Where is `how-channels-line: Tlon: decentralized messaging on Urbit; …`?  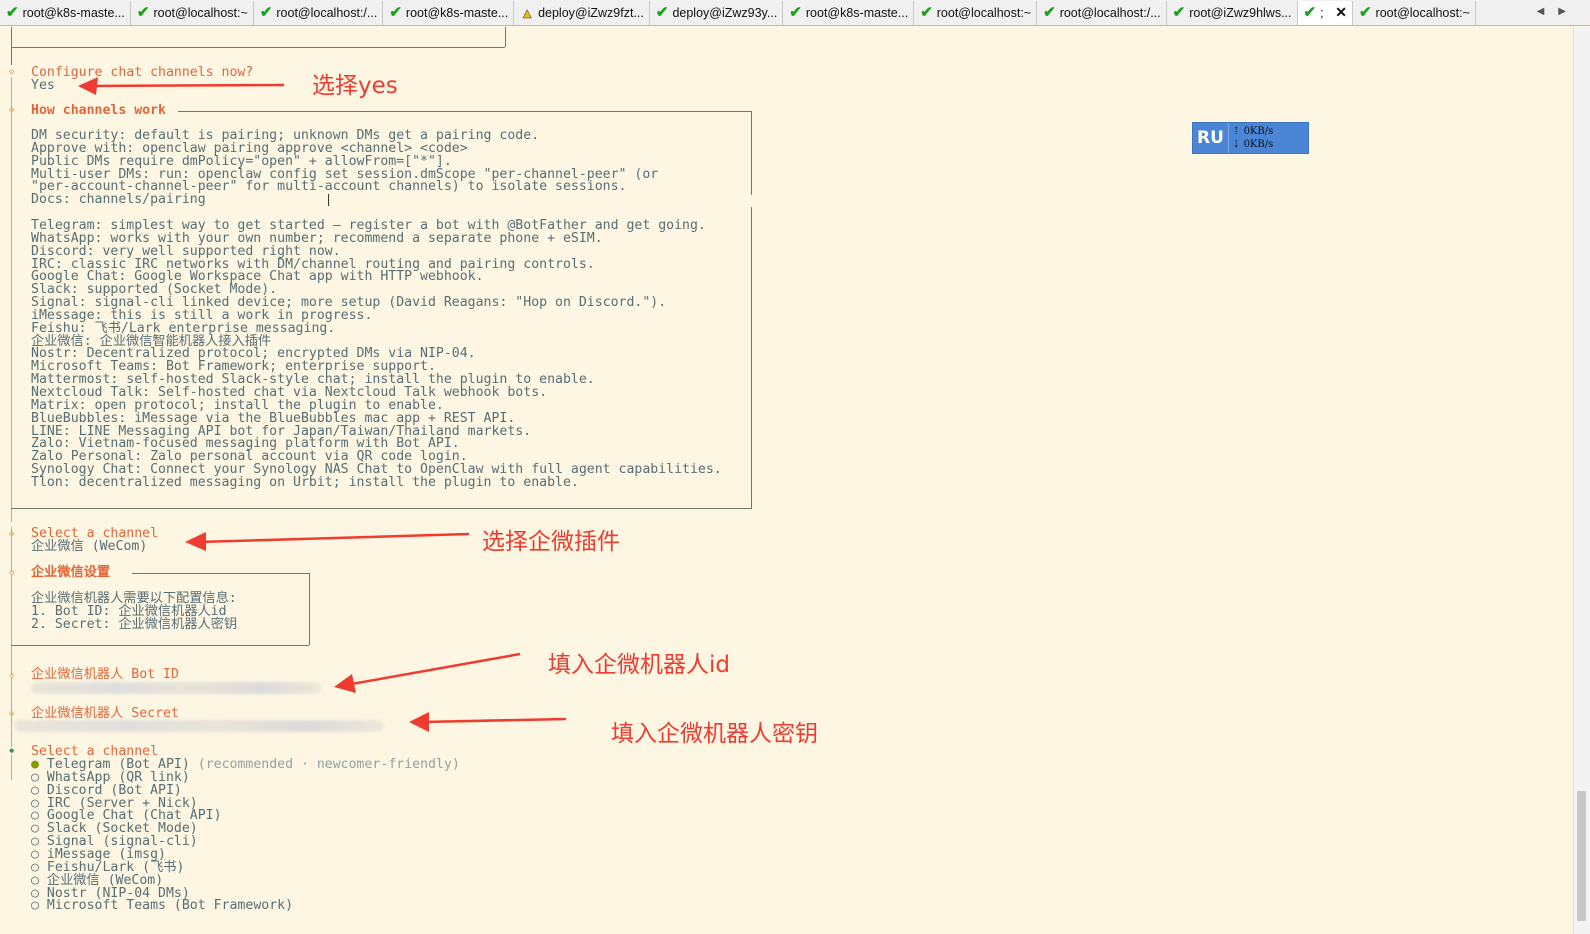
how-channels-line: Tlon: decentralized messaging on Urbit; … is located at coordinates (305, 482).